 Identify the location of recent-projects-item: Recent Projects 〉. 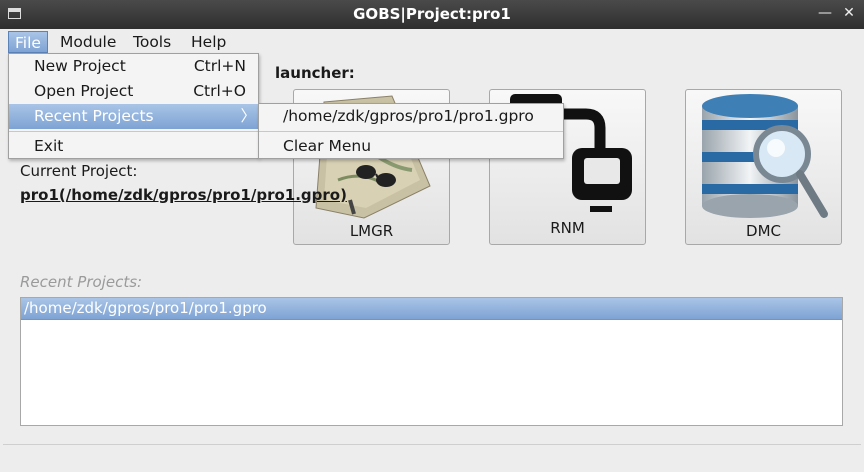
(133, 116).